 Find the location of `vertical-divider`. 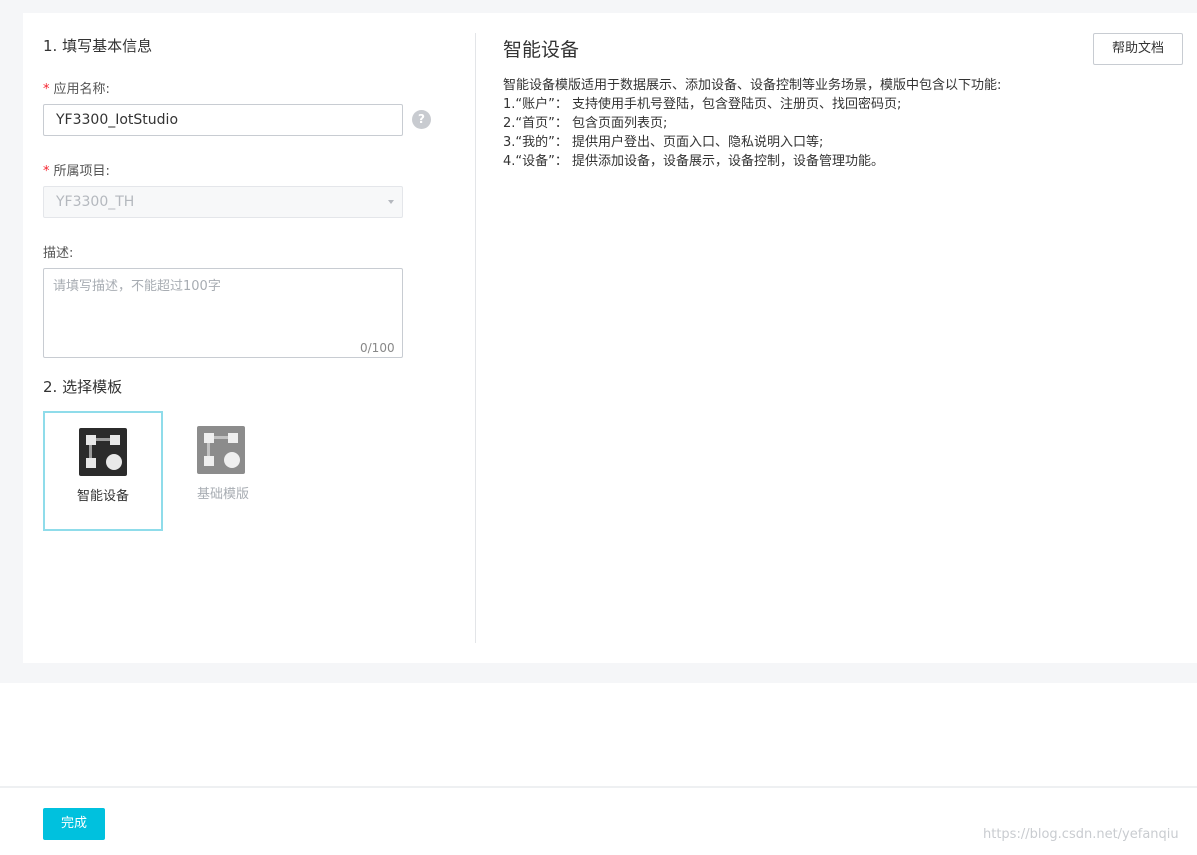

vertical-divider is located at coordinates (475, 338).